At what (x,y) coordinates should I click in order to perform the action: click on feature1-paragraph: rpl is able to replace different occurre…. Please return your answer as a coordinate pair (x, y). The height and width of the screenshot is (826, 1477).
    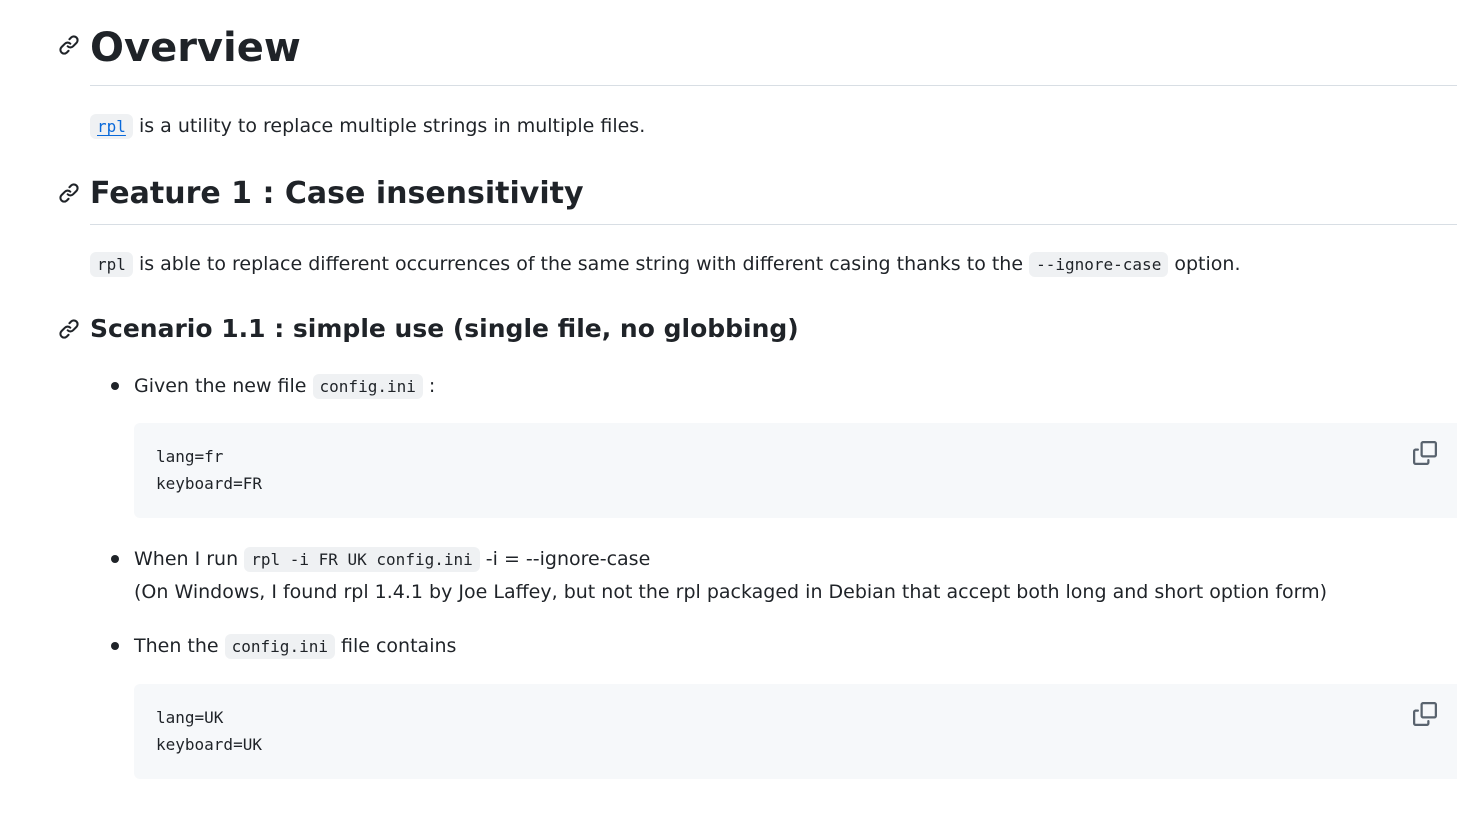
    Looking at the image, I should click on (665, 264).